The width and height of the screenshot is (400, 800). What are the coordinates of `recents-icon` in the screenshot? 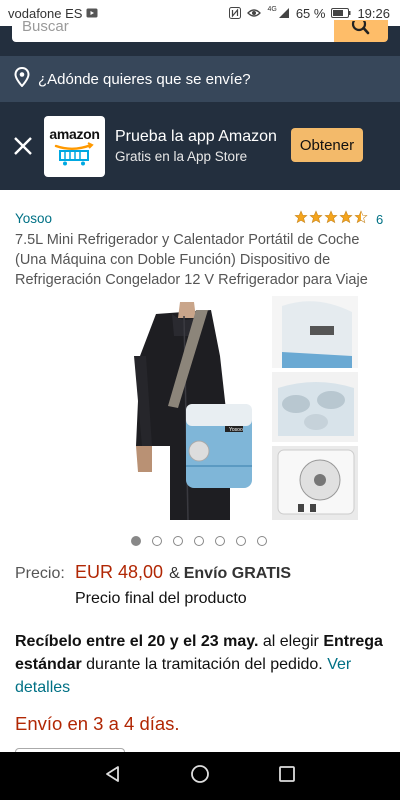 It's located at (287, 776).